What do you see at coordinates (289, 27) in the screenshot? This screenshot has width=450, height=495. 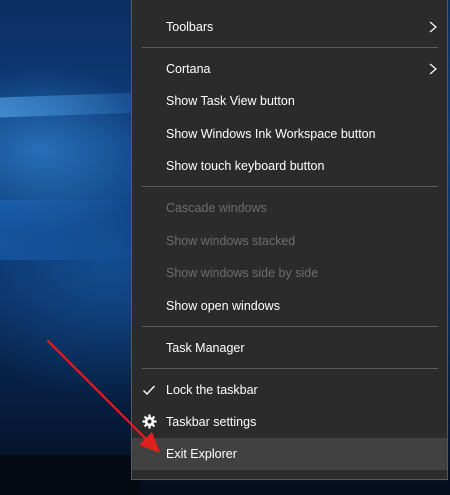 I see `menu-item-toolbars: Toolbars` at bounding box center [289, 27].